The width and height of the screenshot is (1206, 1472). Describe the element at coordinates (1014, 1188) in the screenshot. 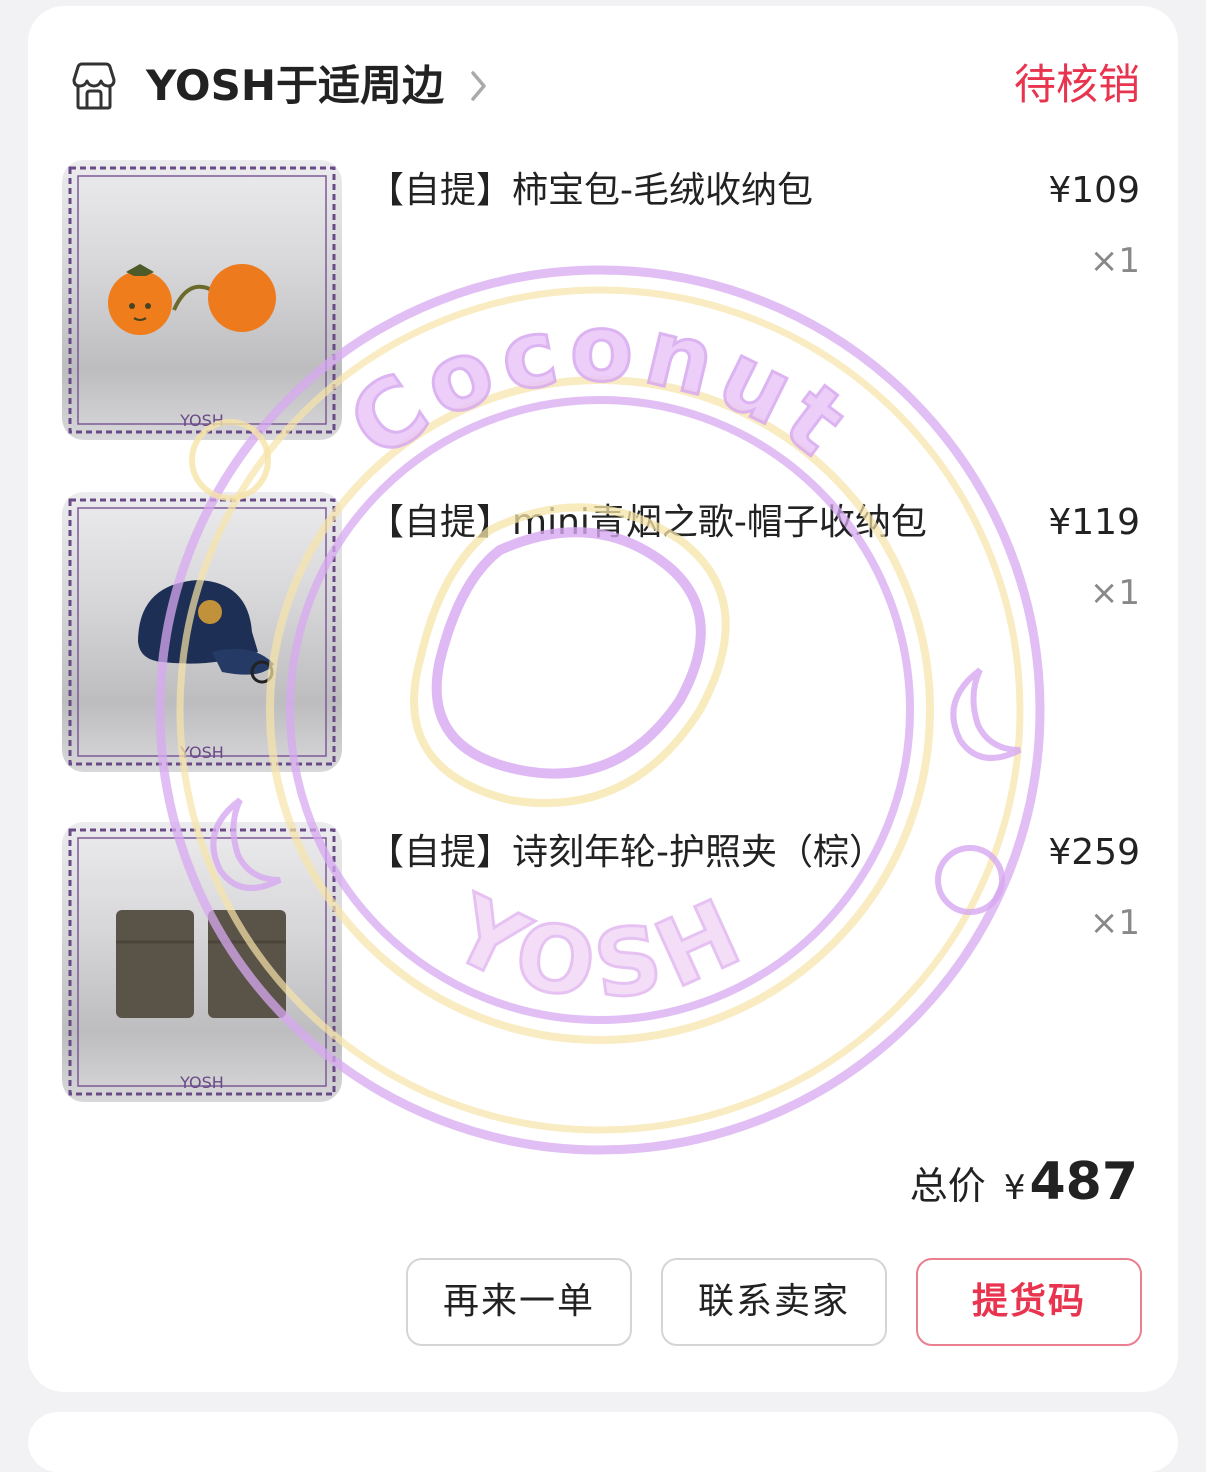

I see `total-currency: ¥` at that location.